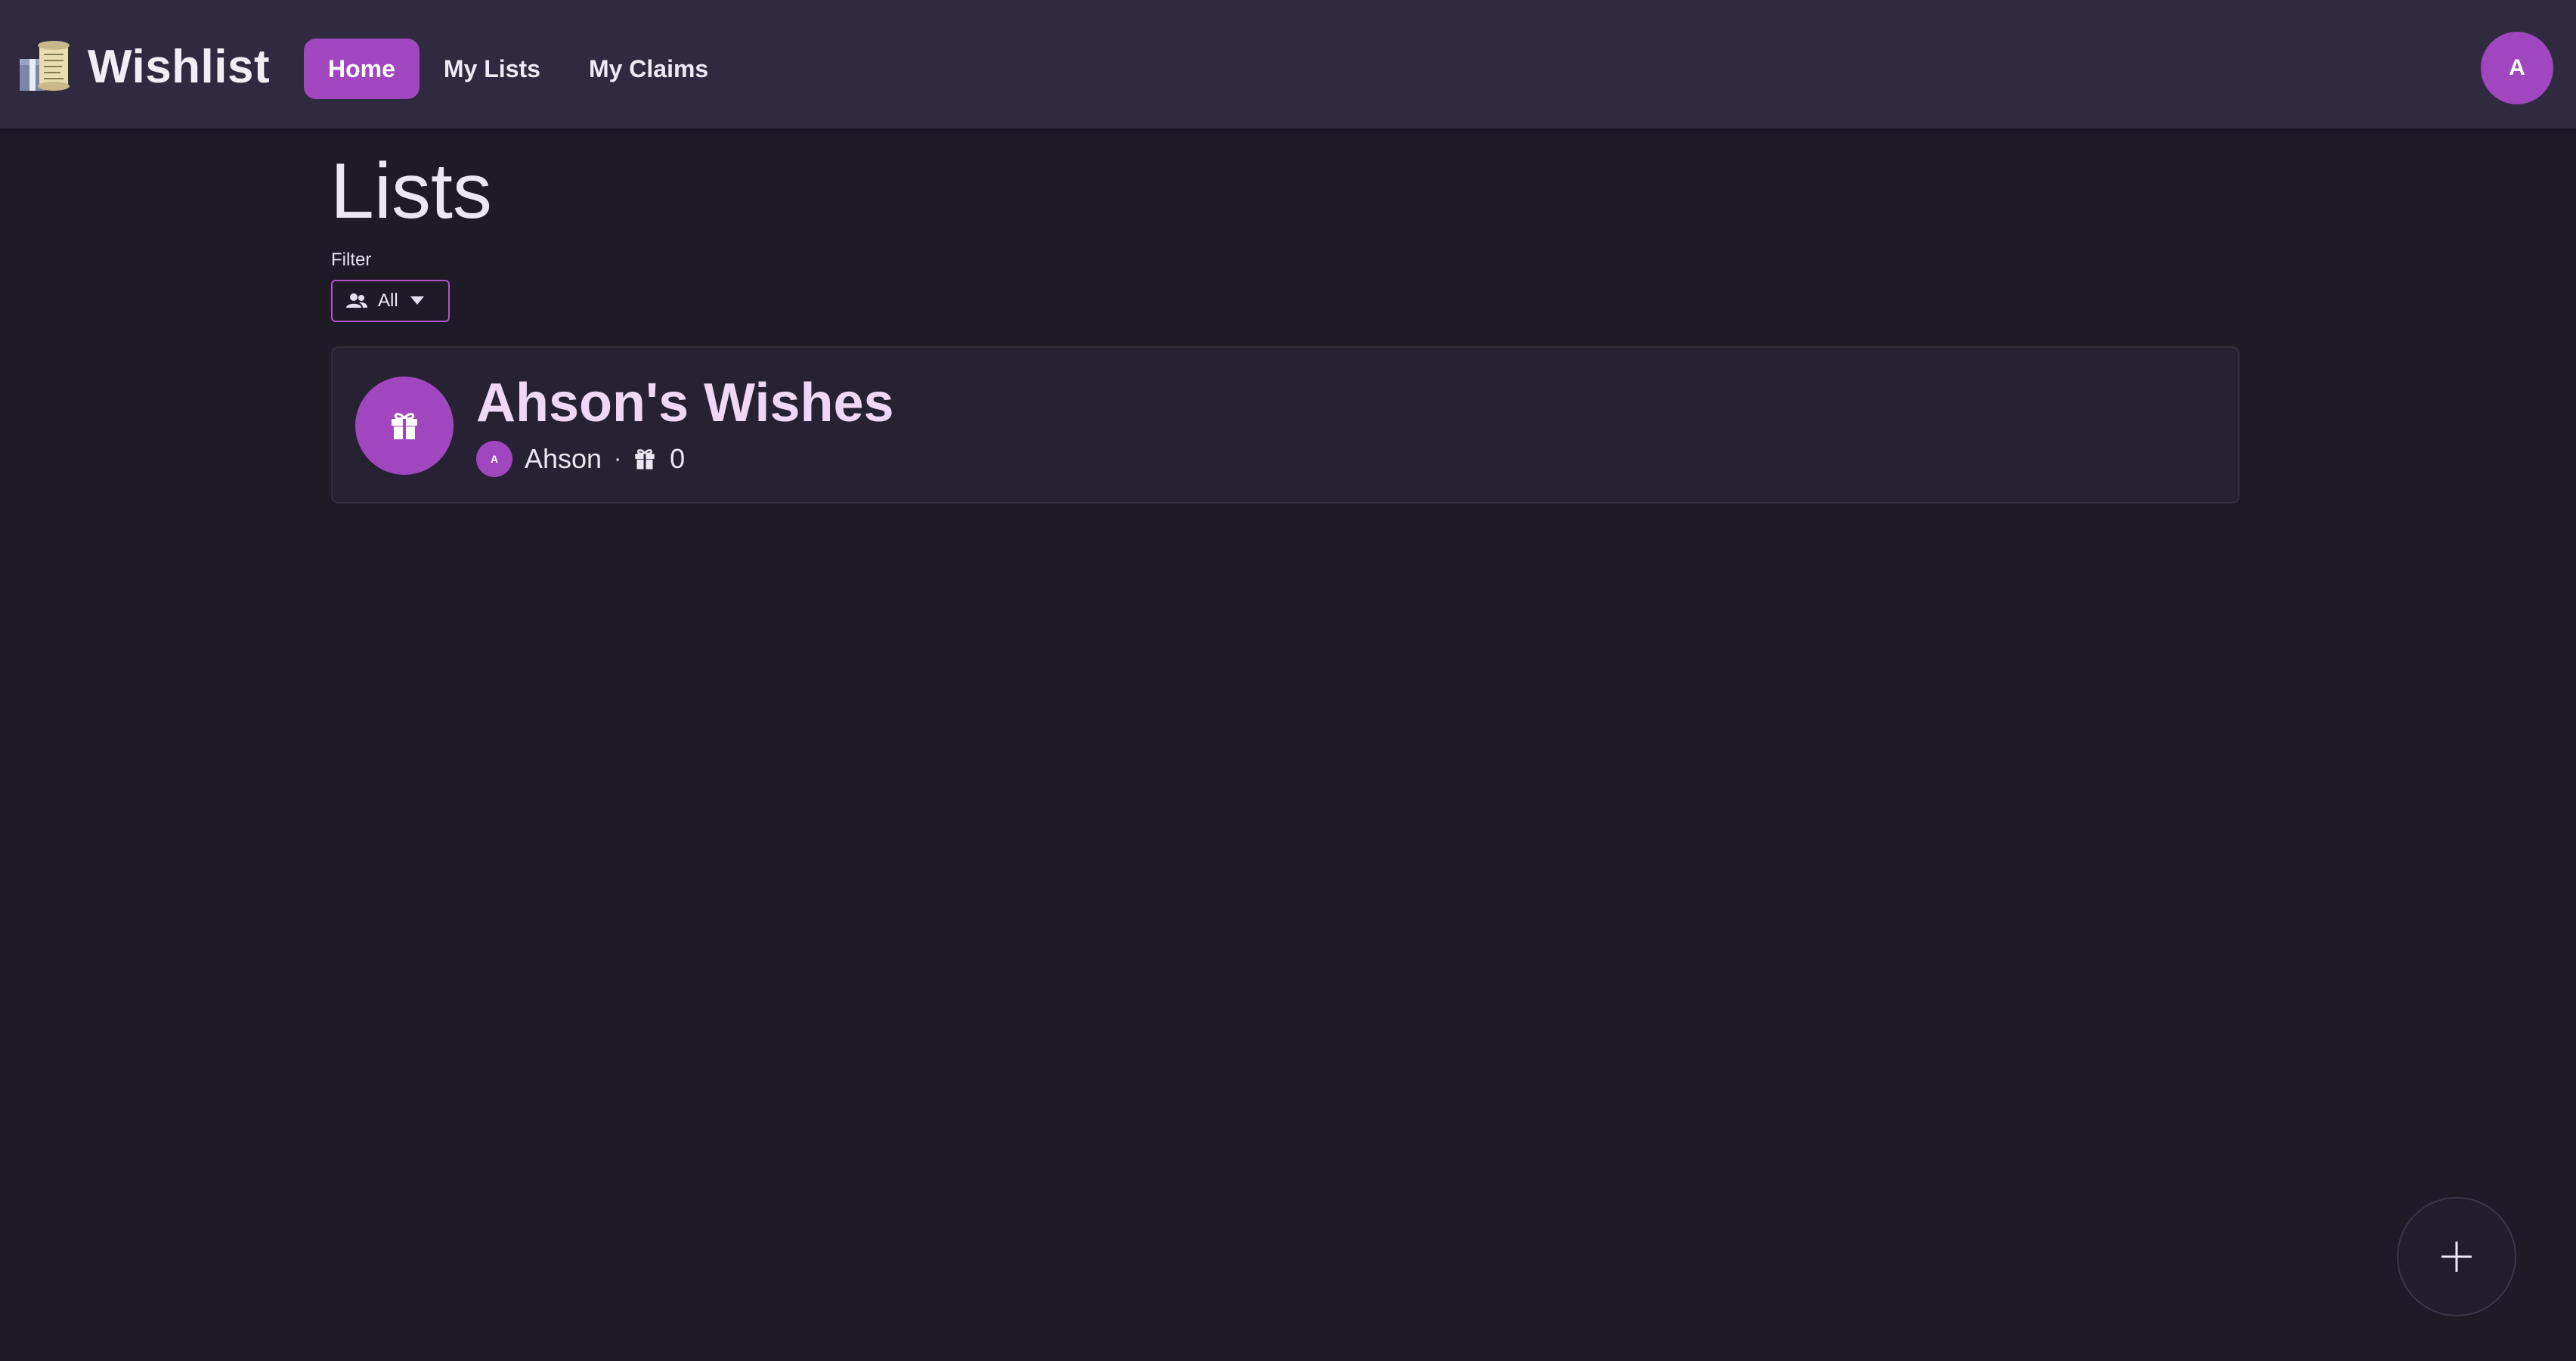 The width and height of the screenshot is (2576, 1361). What do you see at coordinates (678, 458) in the screenshot?
I see `item-count: 0` at bounding box center [678, 458].